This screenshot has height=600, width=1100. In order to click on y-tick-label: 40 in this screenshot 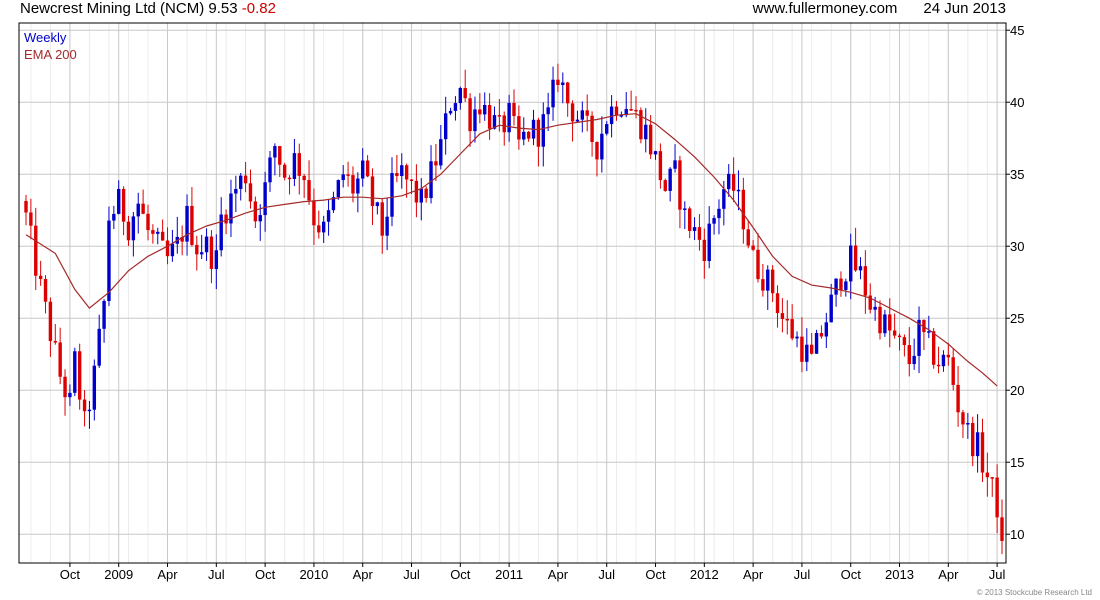, I will do `click(1017, 102)`.